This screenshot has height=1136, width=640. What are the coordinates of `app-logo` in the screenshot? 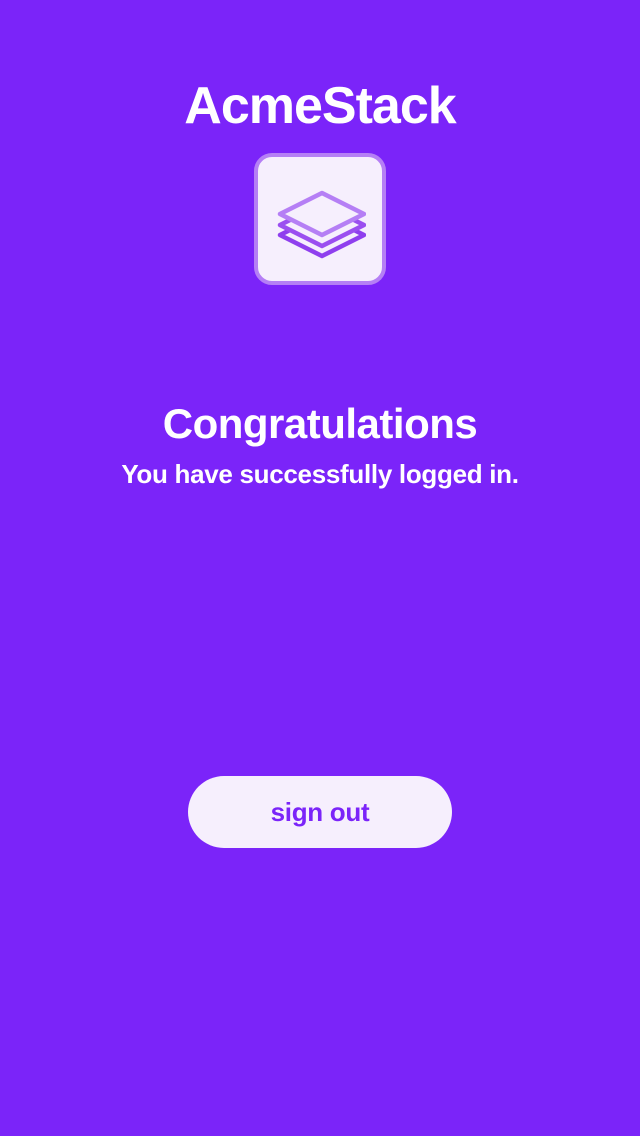 It's located at (320, 219).